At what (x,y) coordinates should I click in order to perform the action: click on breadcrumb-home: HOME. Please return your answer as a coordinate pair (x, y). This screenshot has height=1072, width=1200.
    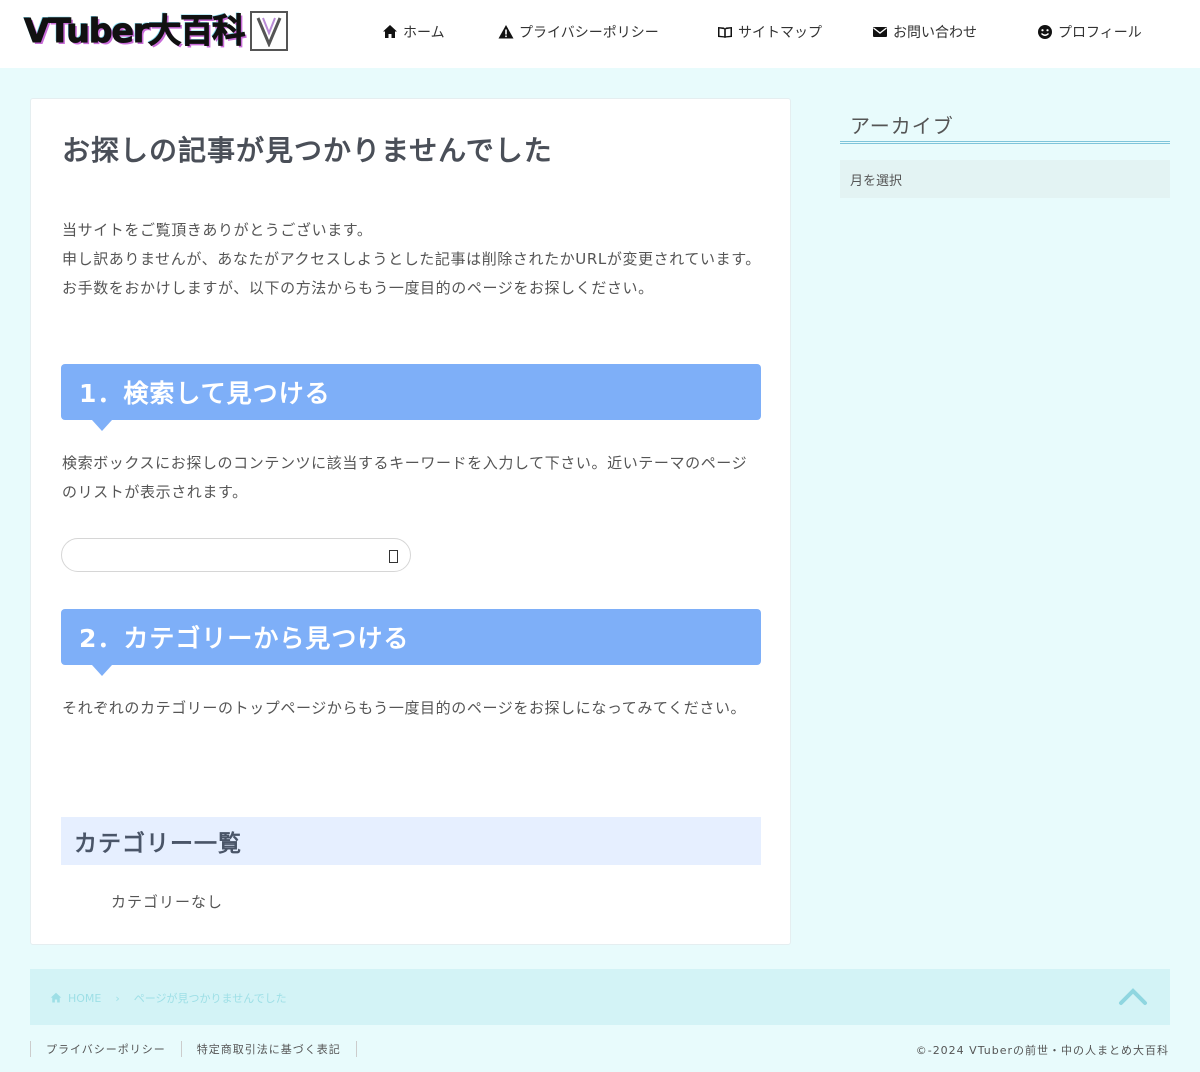
    Looking at the image, I should click on (84, 998).